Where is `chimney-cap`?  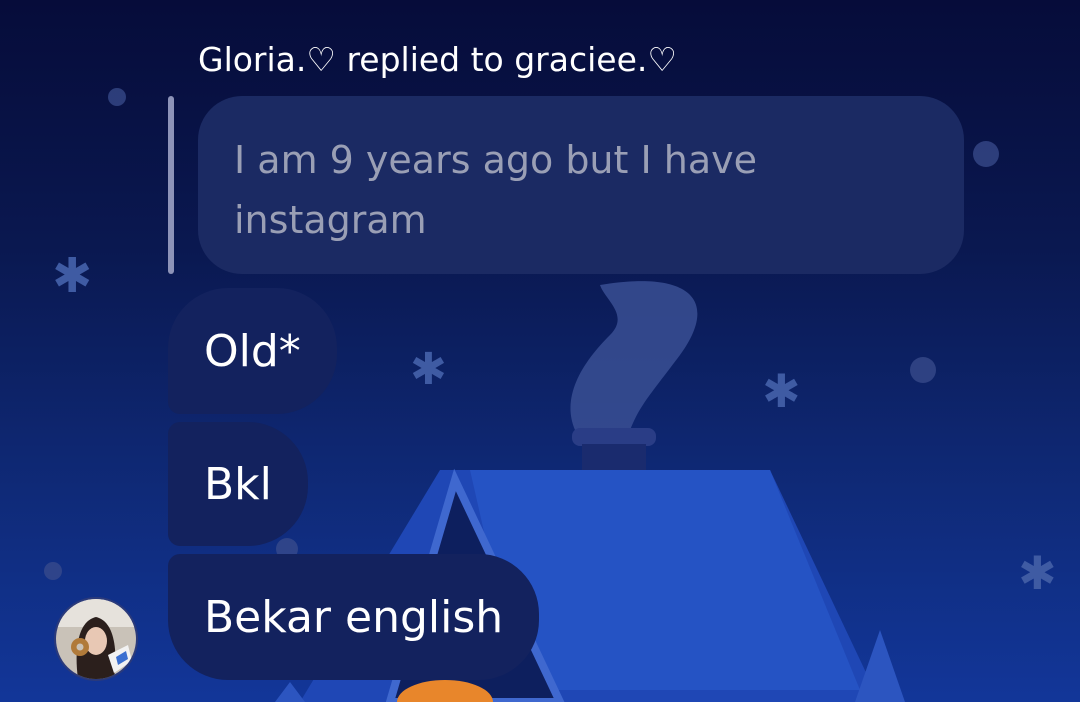
chimney-cap is located at coordinates (614, 437).